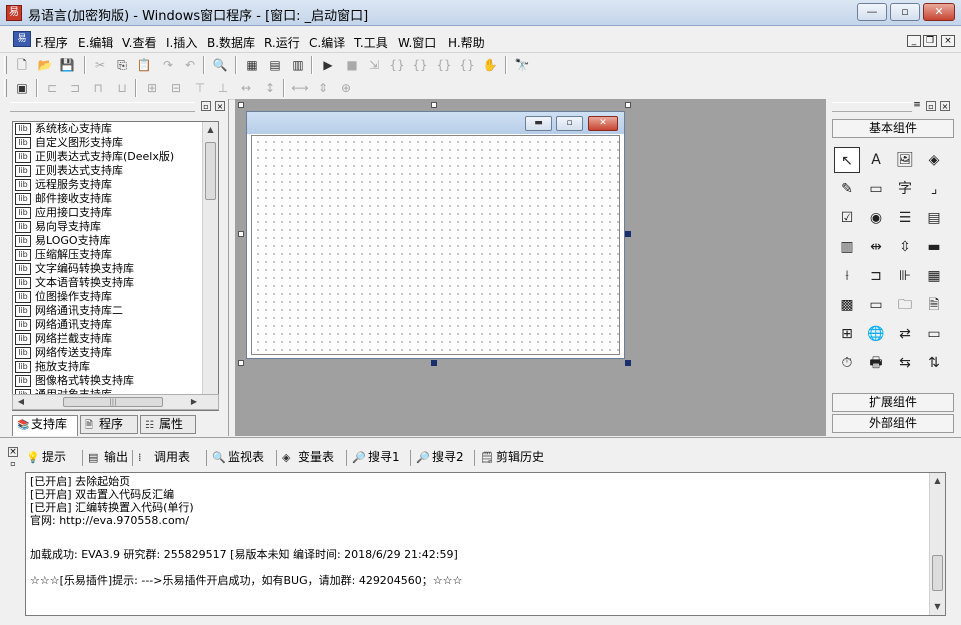 Image resolution: width=961 pixels, height=625 pixels. Describe the element at coordinates (930, 41) in the screenshot. I see `mdi-restore-button: ❐` at that location.